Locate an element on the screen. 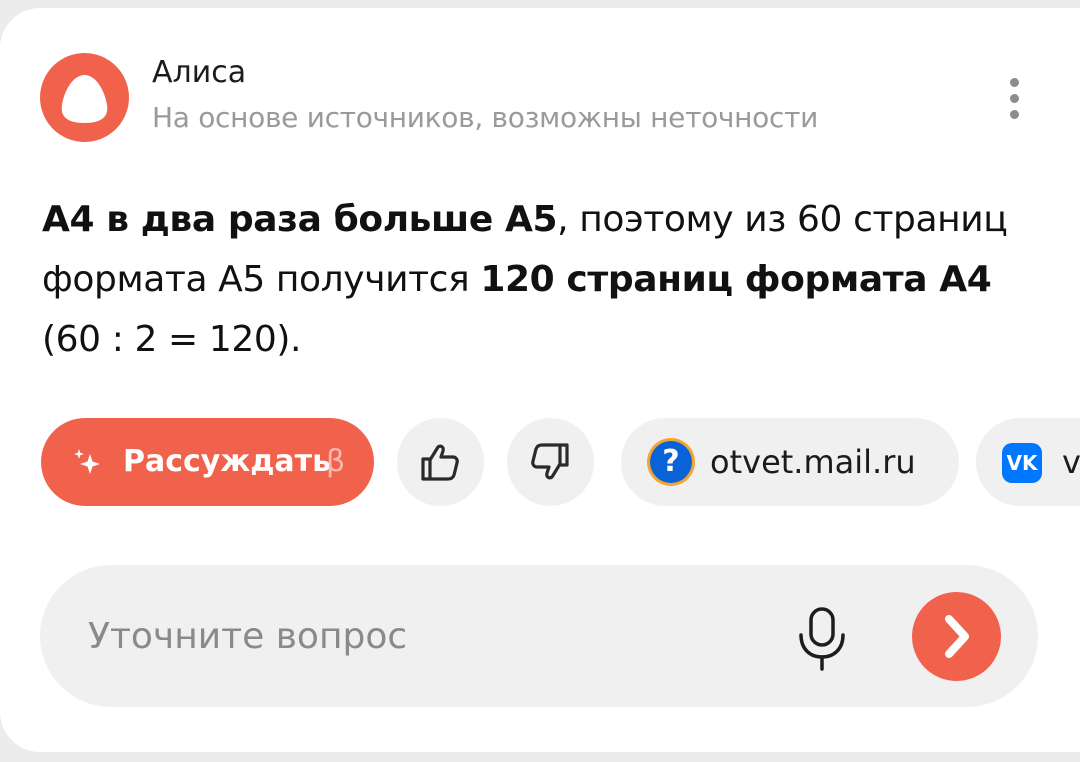 This screenshot has width=1080, height=762. send-button is located at coordinates (956, 636).